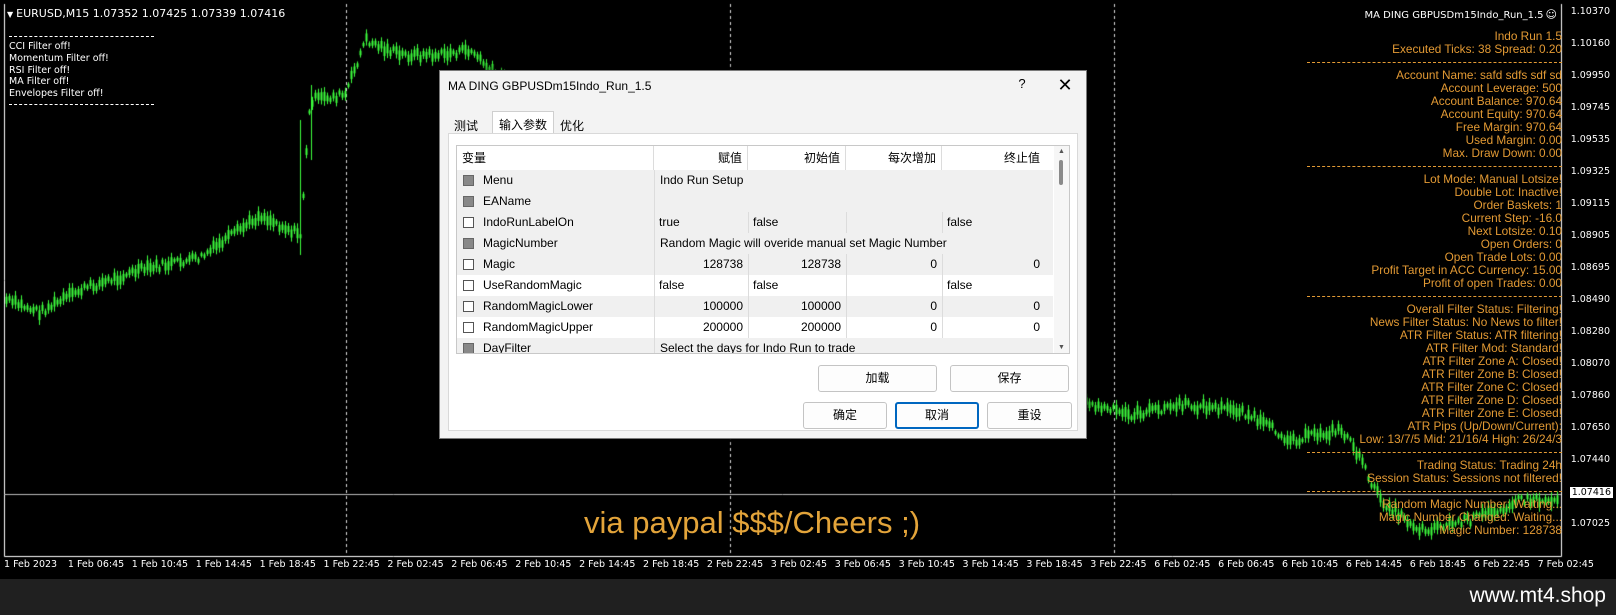  I want to click on parameter-value-cell: false, so click(701, 285).